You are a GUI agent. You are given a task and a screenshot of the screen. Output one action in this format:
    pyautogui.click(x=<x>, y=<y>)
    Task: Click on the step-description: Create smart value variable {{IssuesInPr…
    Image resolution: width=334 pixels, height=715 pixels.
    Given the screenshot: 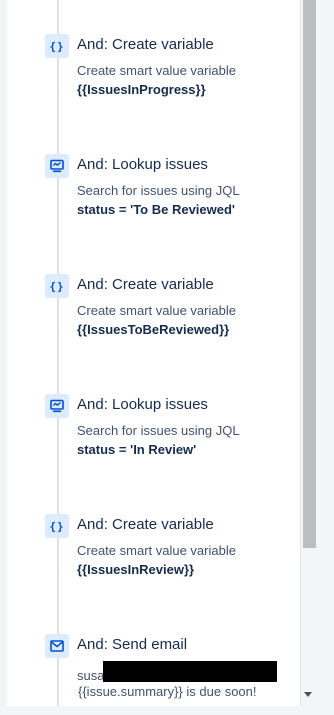 What is the action you would take?
    pyautogui.click(x=156, y=80)
    